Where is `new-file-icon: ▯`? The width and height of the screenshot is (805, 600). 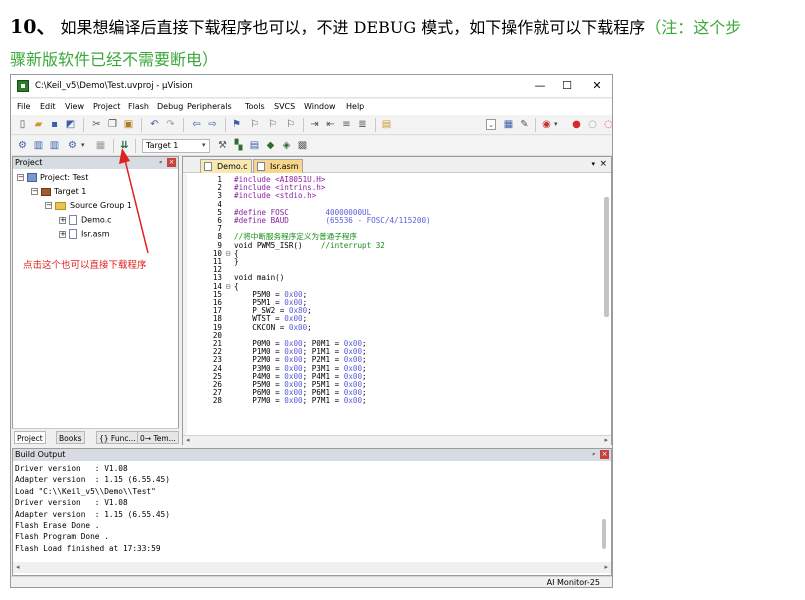 new-file-icon: ▯ is located at coordinates (22, 124).